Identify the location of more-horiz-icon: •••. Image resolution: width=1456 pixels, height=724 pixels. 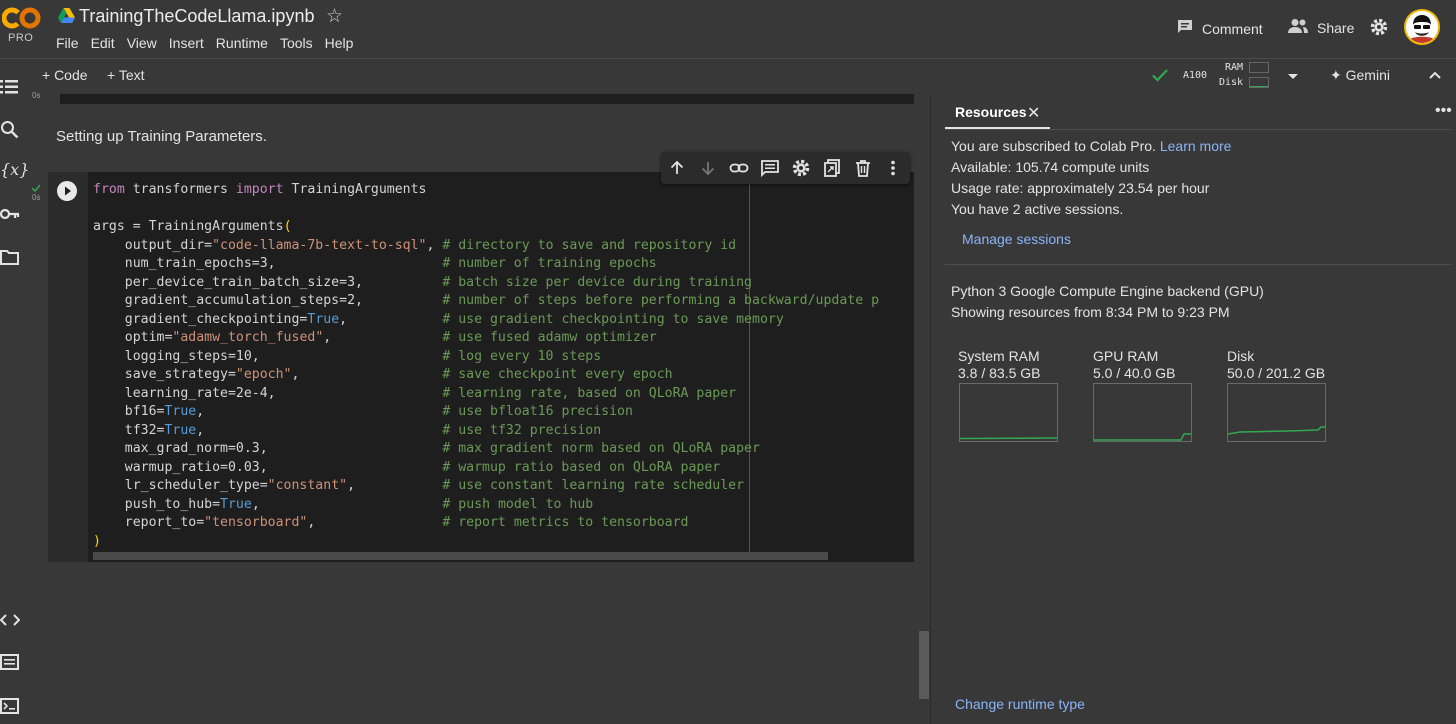
(1443, 111).